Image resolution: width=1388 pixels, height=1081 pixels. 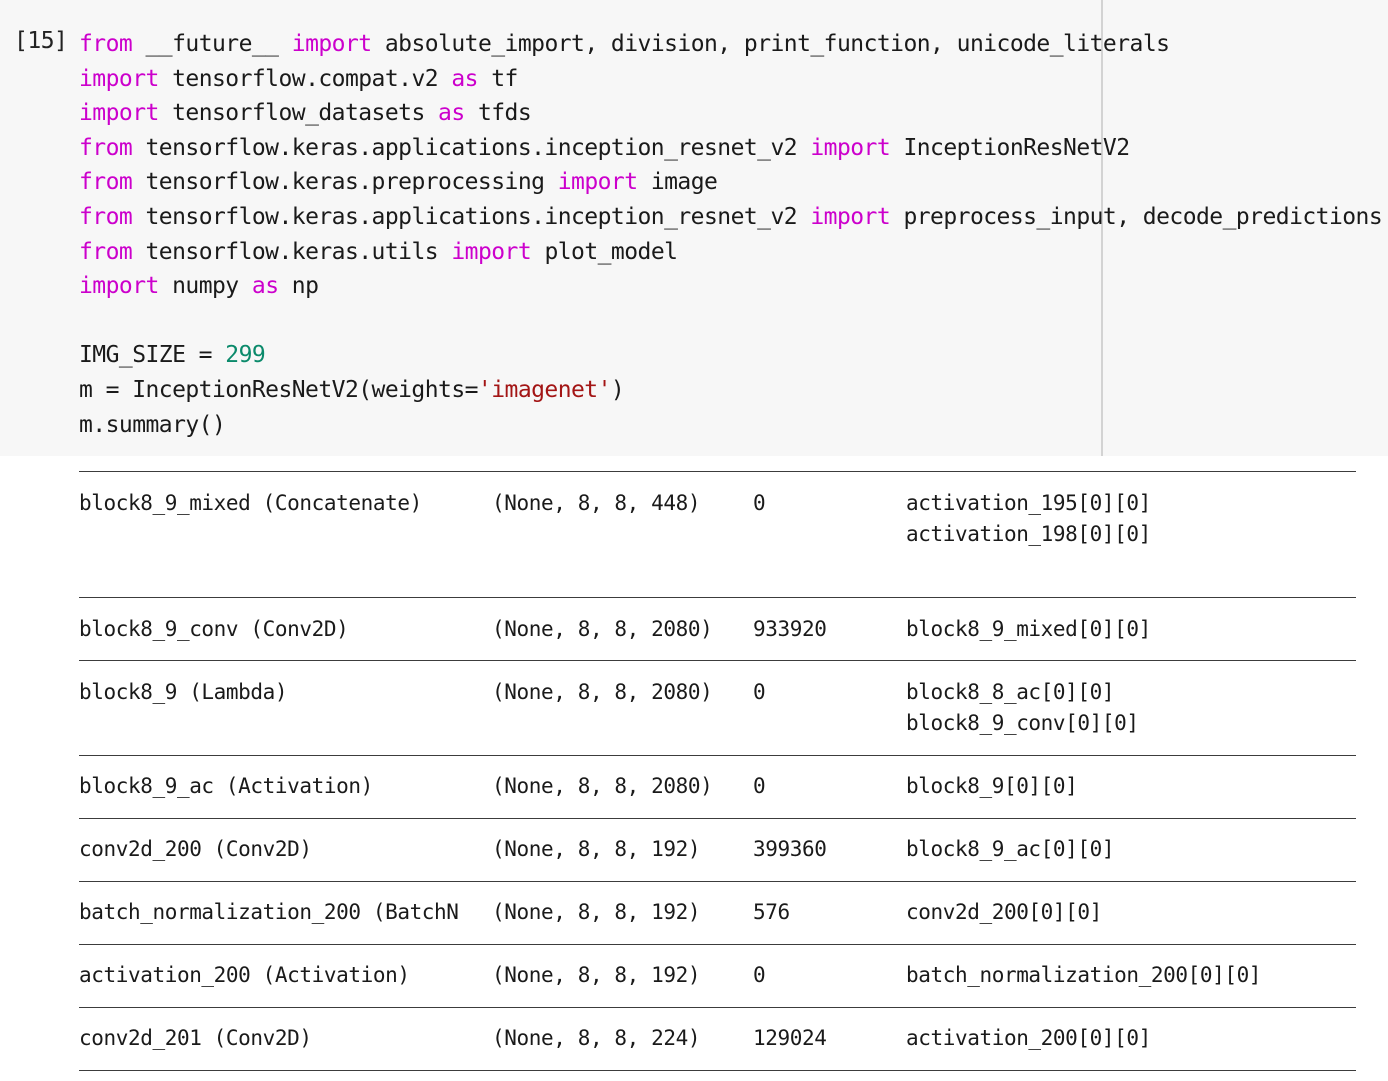 What do you see at coordinates (226, 786) in the screenshot?
I see `layer-name-cell: block8_9_ac (Activation)` at bounding box center [226, 786].